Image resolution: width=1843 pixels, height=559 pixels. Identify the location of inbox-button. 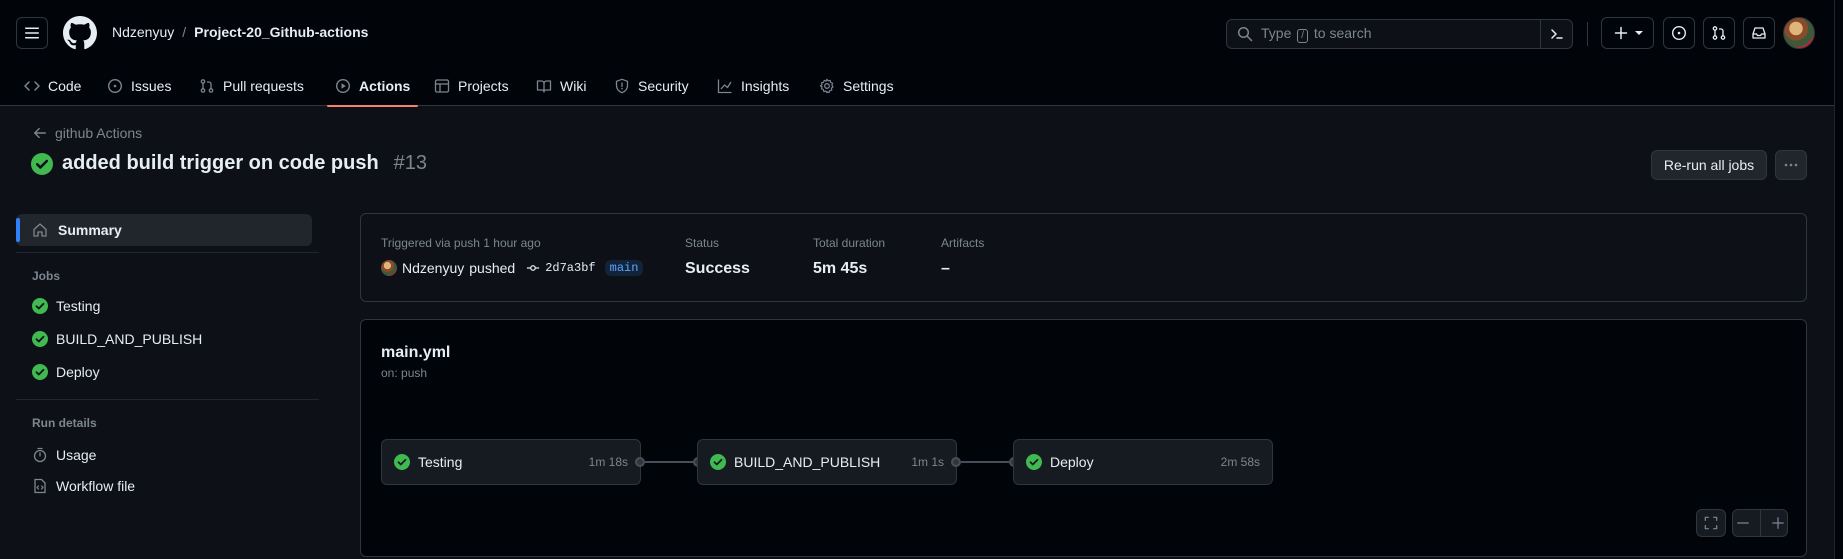
(1759, 33).